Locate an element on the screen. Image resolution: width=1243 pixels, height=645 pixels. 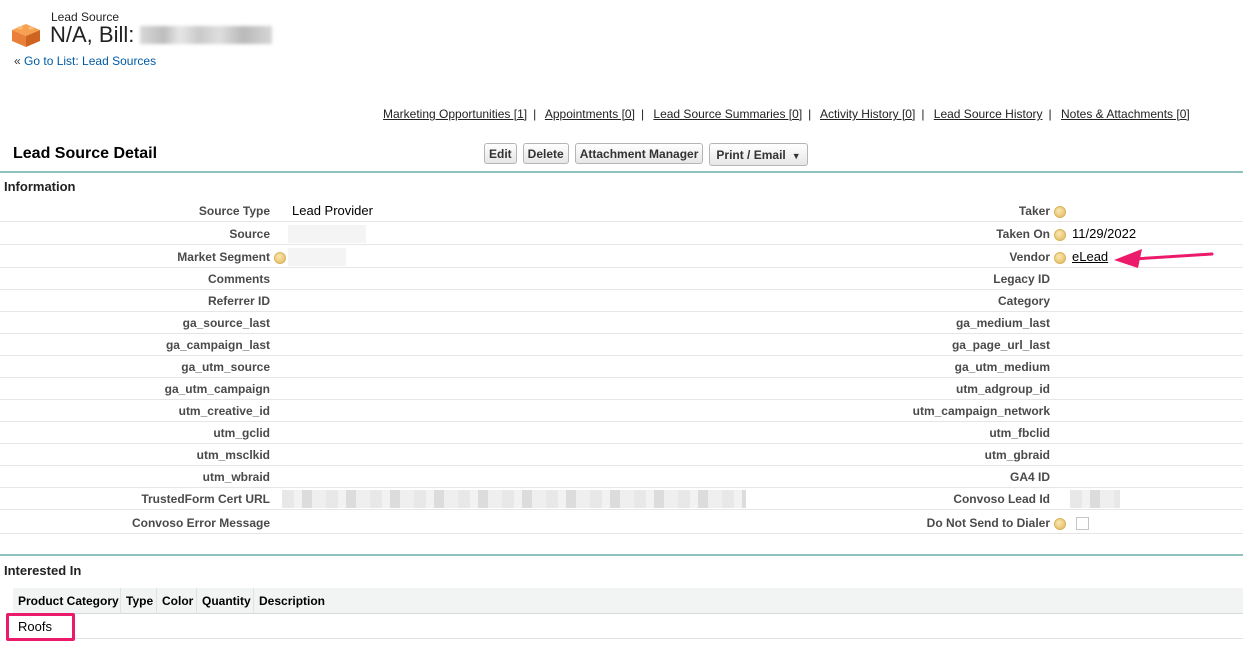
field-row: utm_gclid utm_fbclid is located at coordinates (621, 433).